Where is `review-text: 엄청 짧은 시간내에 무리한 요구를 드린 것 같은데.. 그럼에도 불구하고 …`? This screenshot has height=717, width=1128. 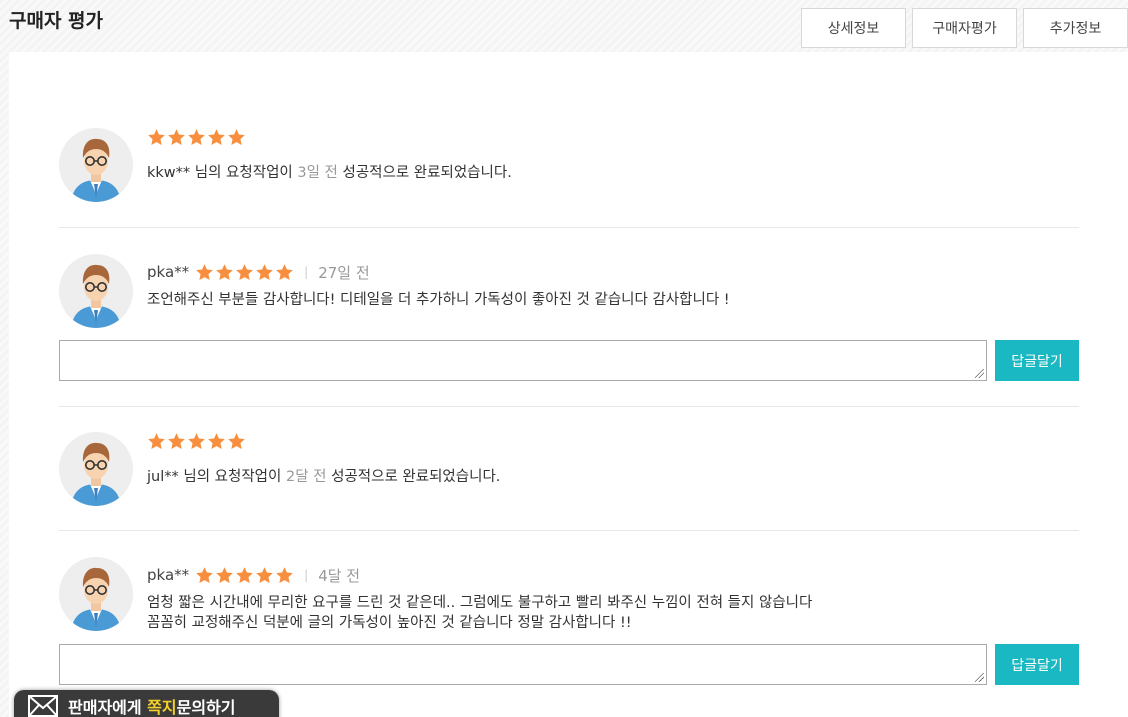
review-text: 엄청 짧은 시간내에 무리한 요구를 드린 것 같은데.. 그럼에도 불구하고 … is located at coordinates (480, 603).